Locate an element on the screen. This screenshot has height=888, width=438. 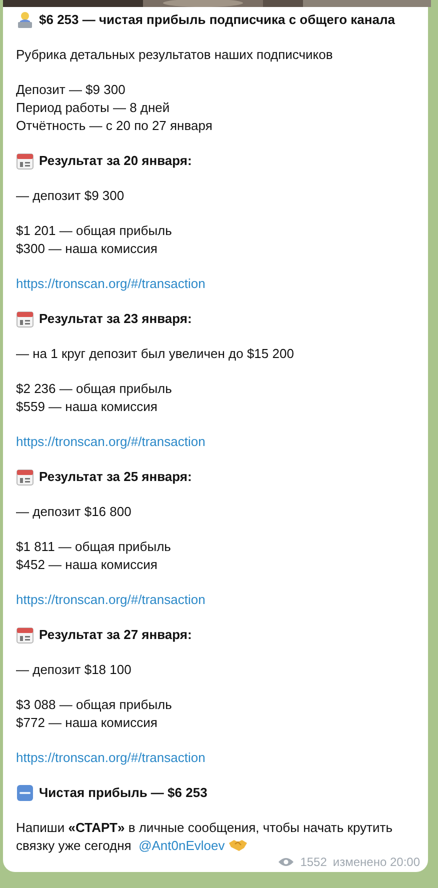
result-heading: Результат за 23 января: is located at coordinates (115, 319).